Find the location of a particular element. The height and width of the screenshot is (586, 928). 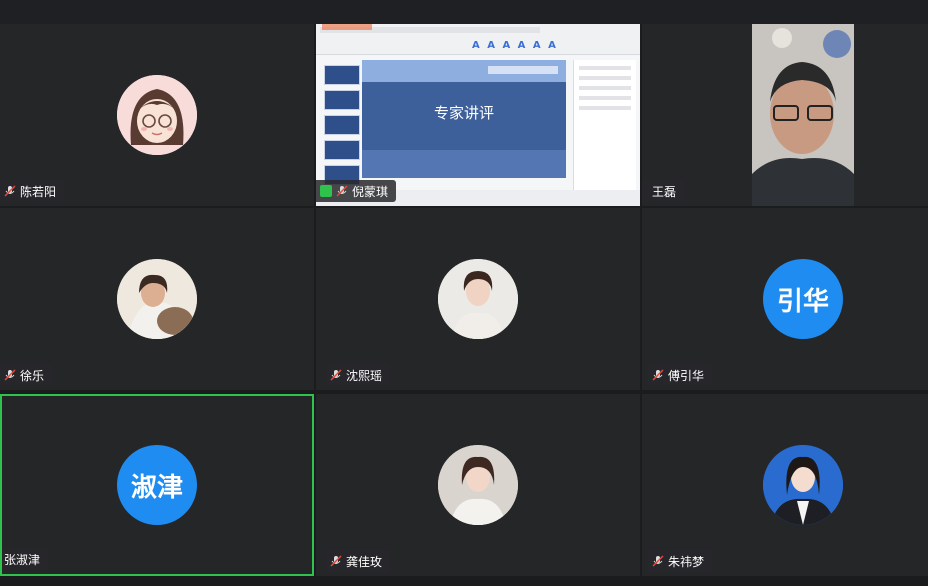

name-tag: 倪蒙琪 is located at coordinates (356, 191).